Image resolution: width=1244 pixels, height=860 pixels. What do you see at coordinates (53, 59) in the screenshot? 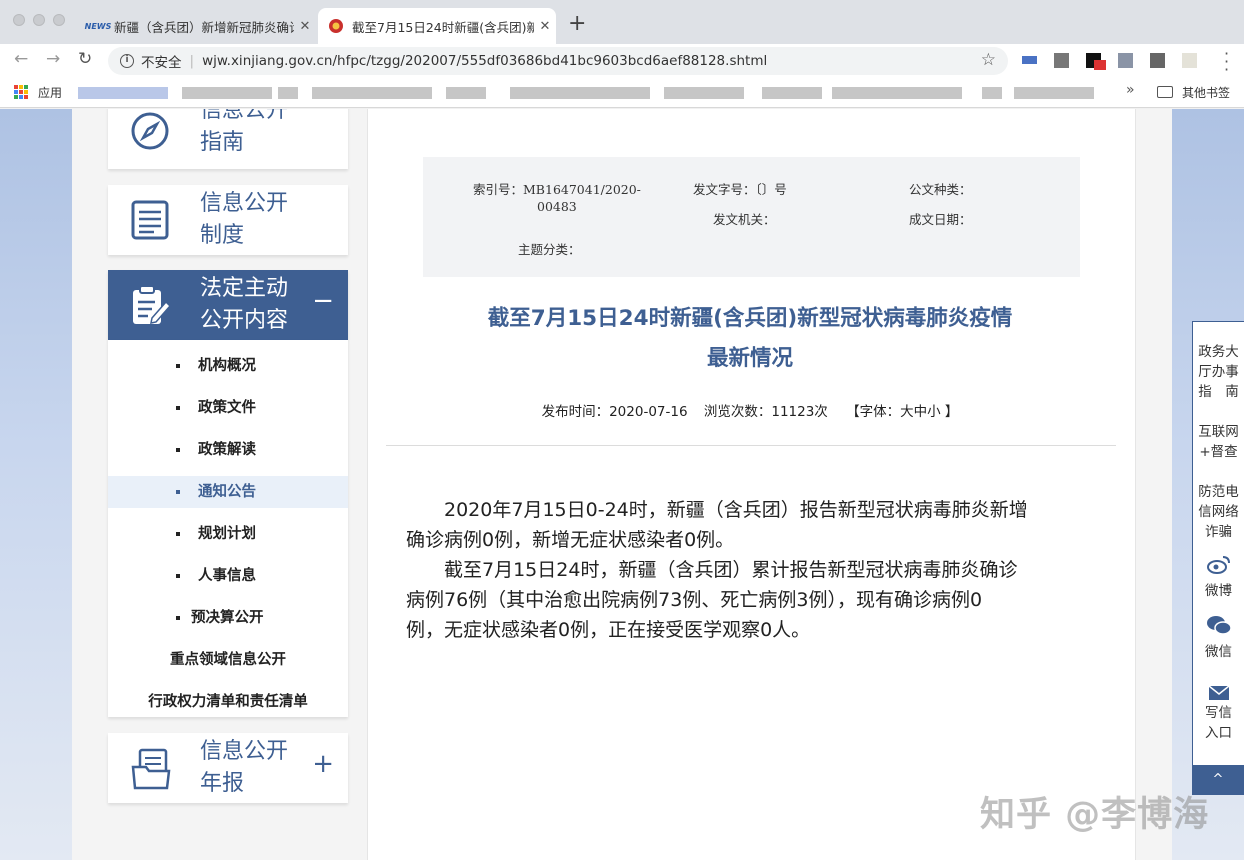
I see `forward-arrow-icon: →` at bounding box center [53, 59].